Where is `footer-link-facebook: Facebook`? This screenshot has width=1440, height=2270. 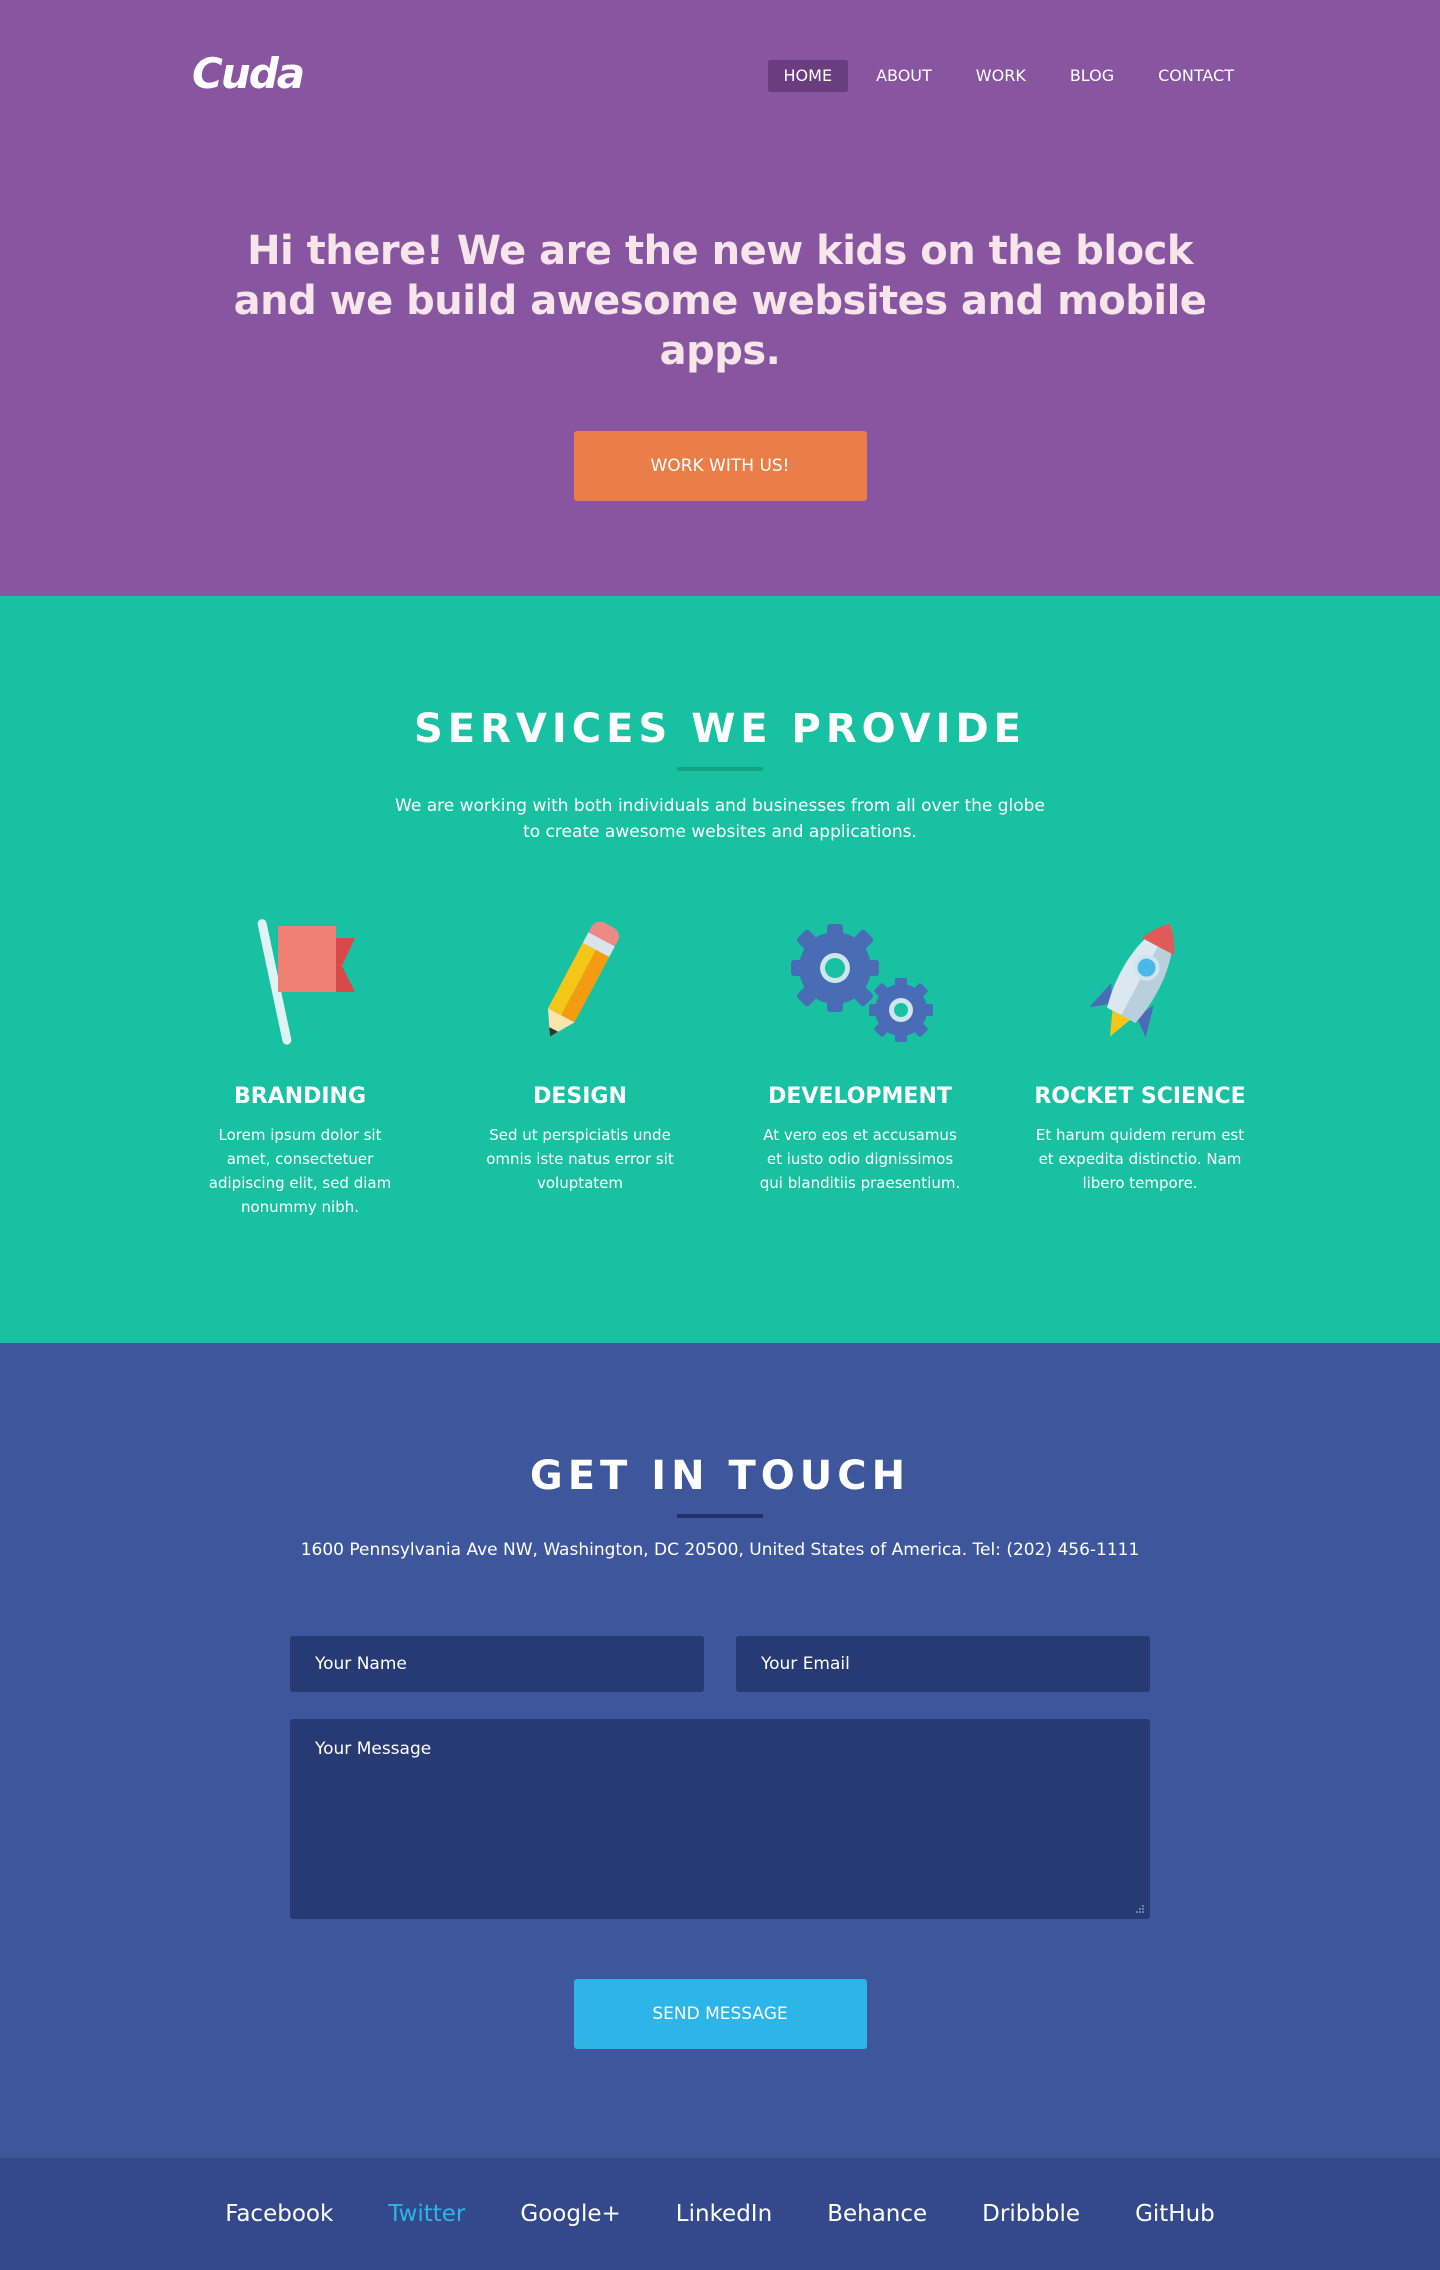 footer-link-facebook: Facebook is located at coordinates (279, 2214).